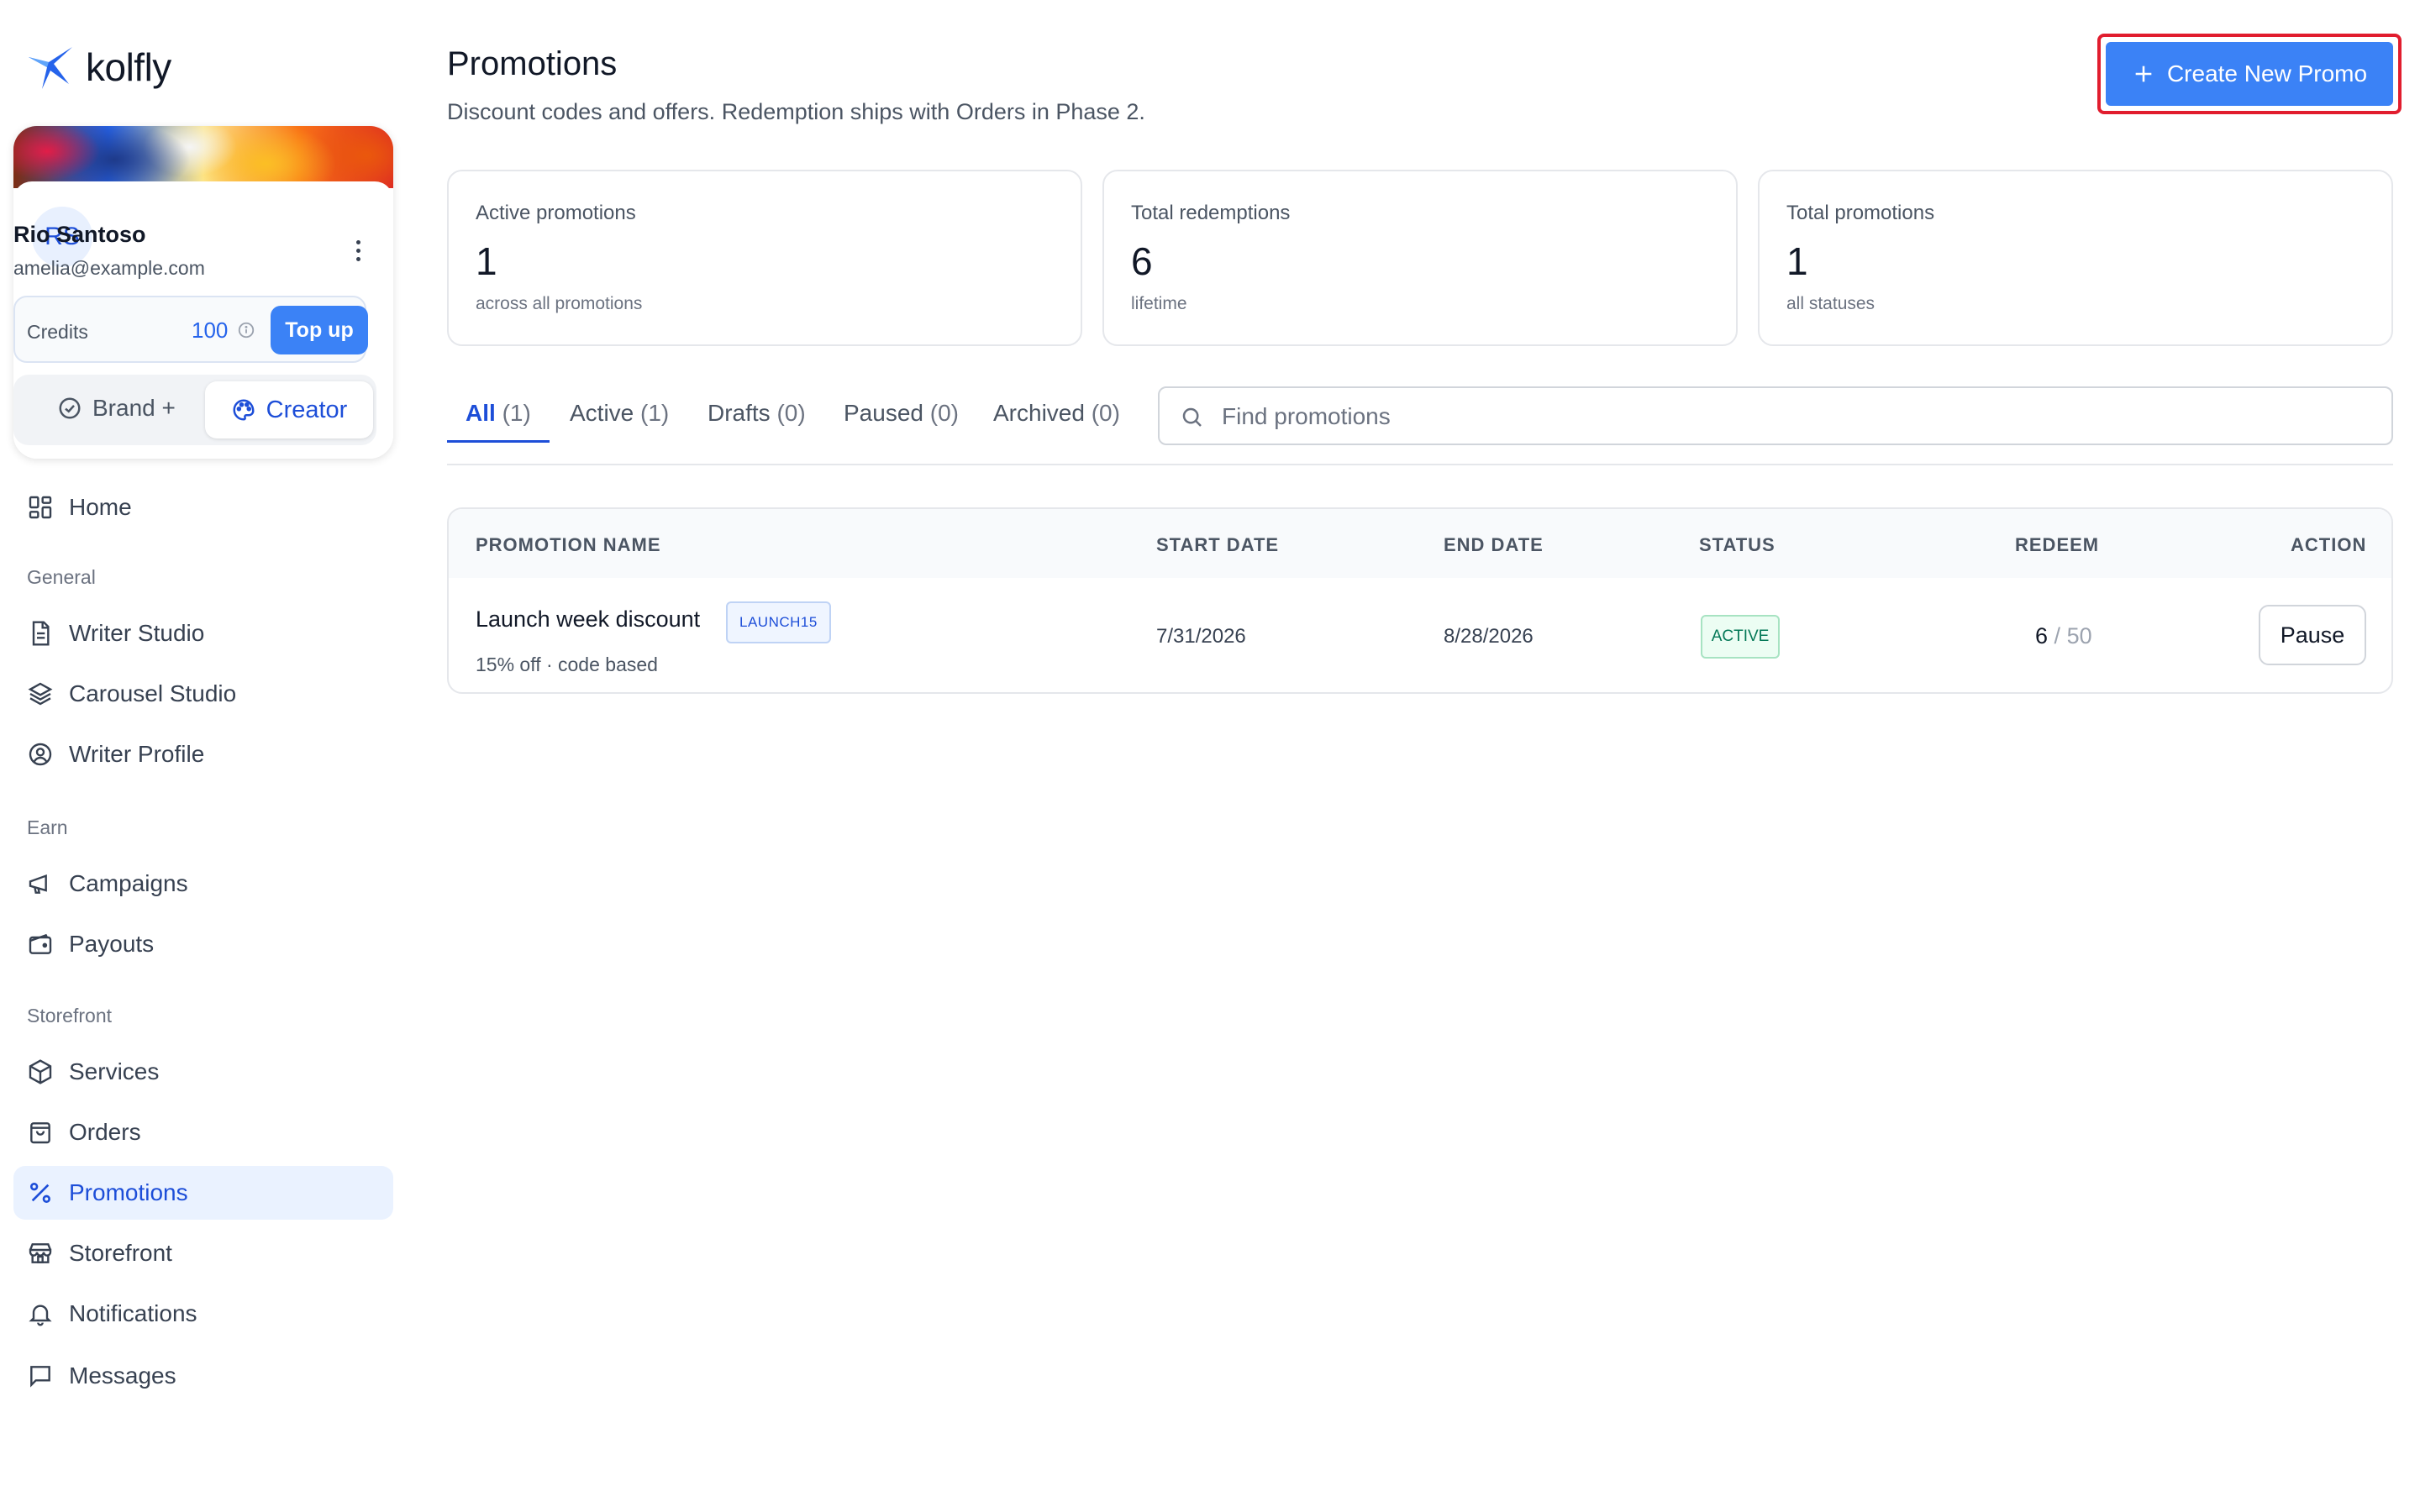 This screenshot has height=1512, width=2420. I want to click on more-vertical-icon, so click(358, 250).